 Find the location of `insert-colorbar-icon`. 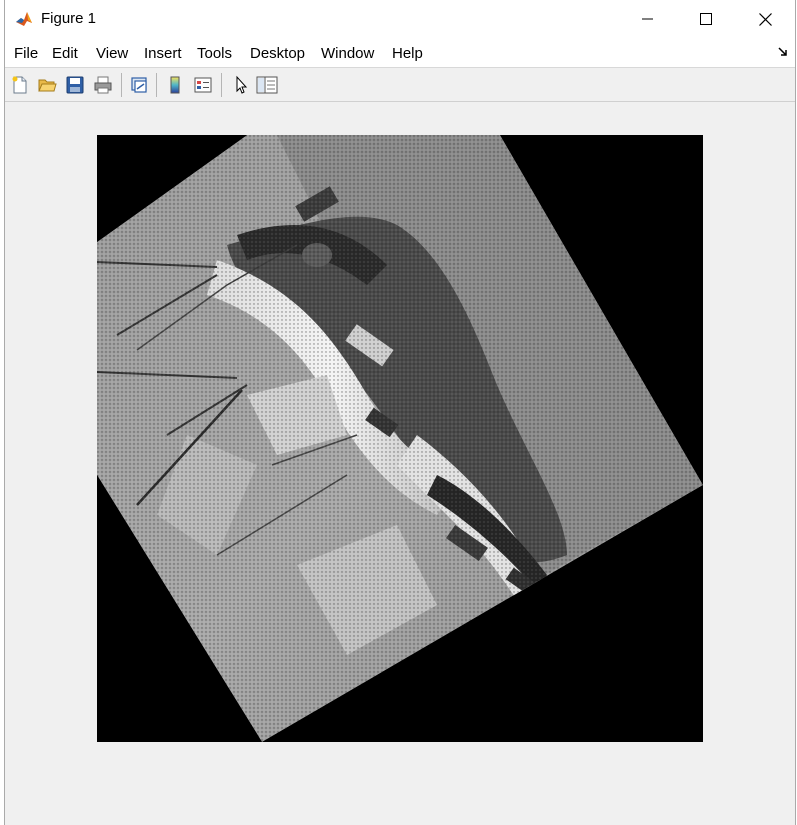

insert-colorbar-icon is located at coordinates (175, 85).